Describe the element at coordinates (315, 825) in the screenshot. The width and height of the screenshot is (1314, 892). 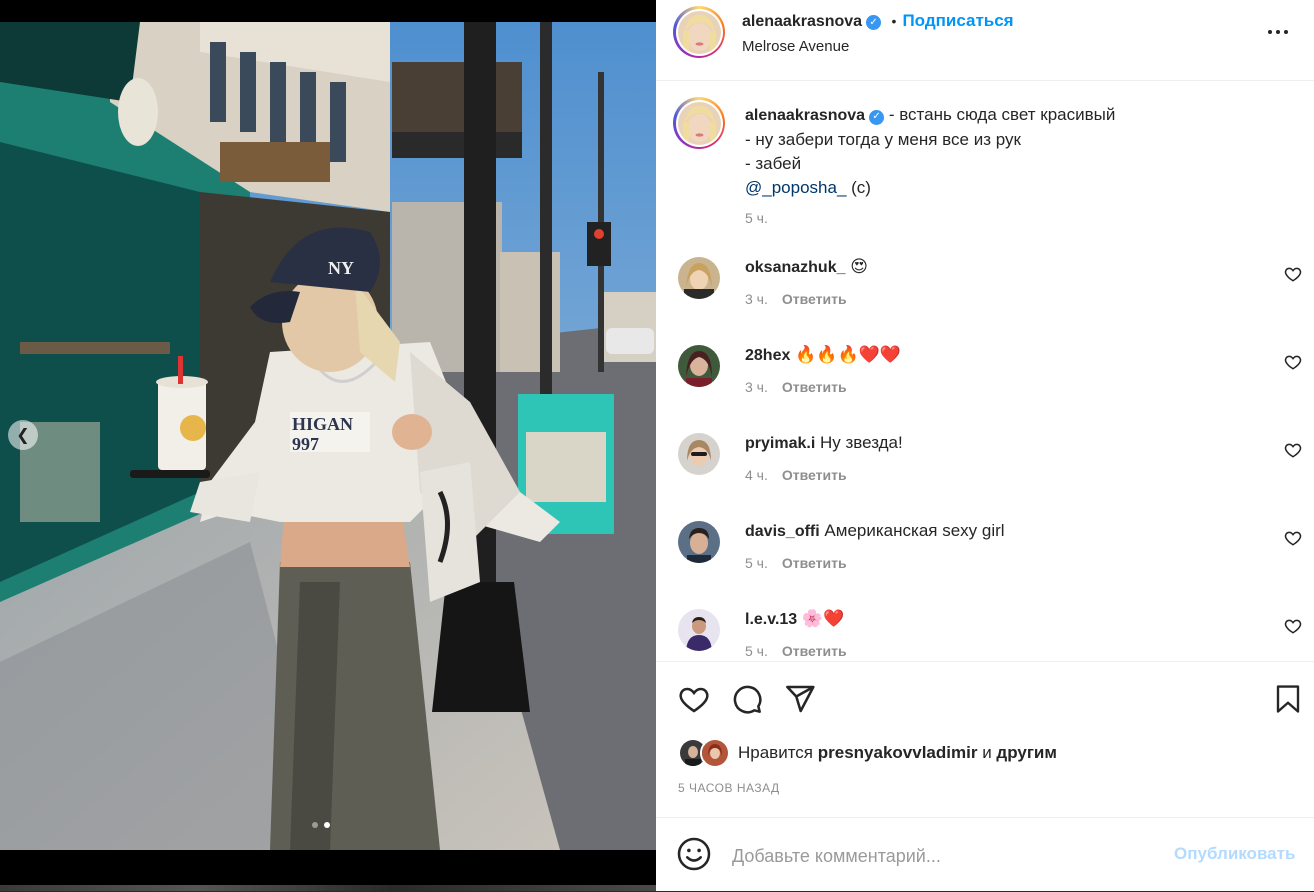
I see `carousel-dot` at that location.